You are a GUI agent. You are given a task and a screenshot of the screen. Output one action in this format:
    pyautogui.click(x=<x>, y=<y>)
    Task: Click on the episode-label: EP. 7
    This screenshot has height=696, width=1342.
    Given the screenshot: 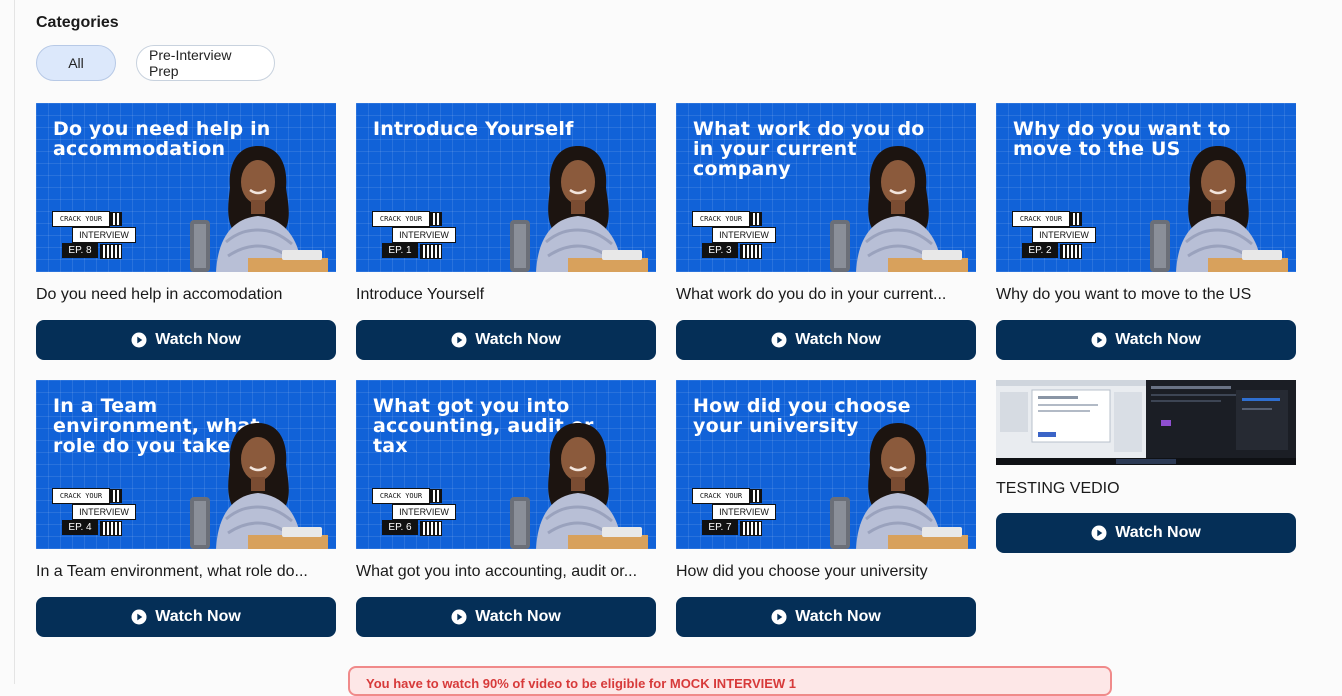 What is the action you would take?
    pyautogui.click(x=720, y=527)
    